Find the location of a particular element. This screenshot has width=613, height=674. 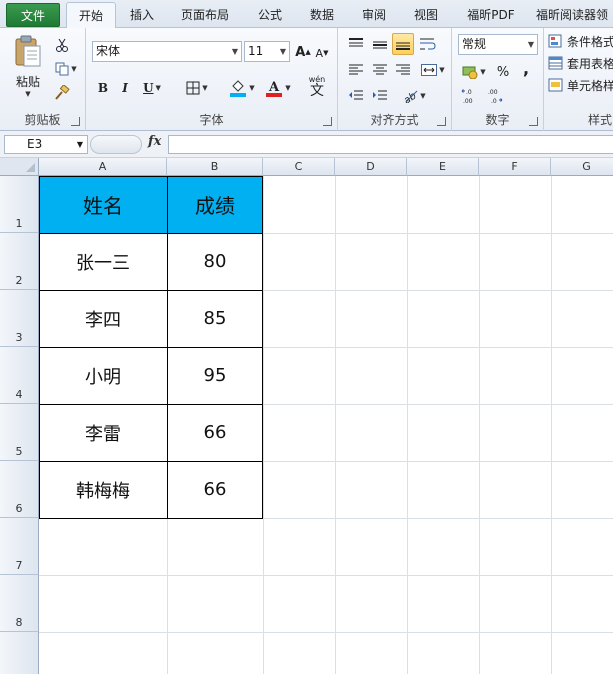

tab-view: 视图 is located at coordinates (426, 15).